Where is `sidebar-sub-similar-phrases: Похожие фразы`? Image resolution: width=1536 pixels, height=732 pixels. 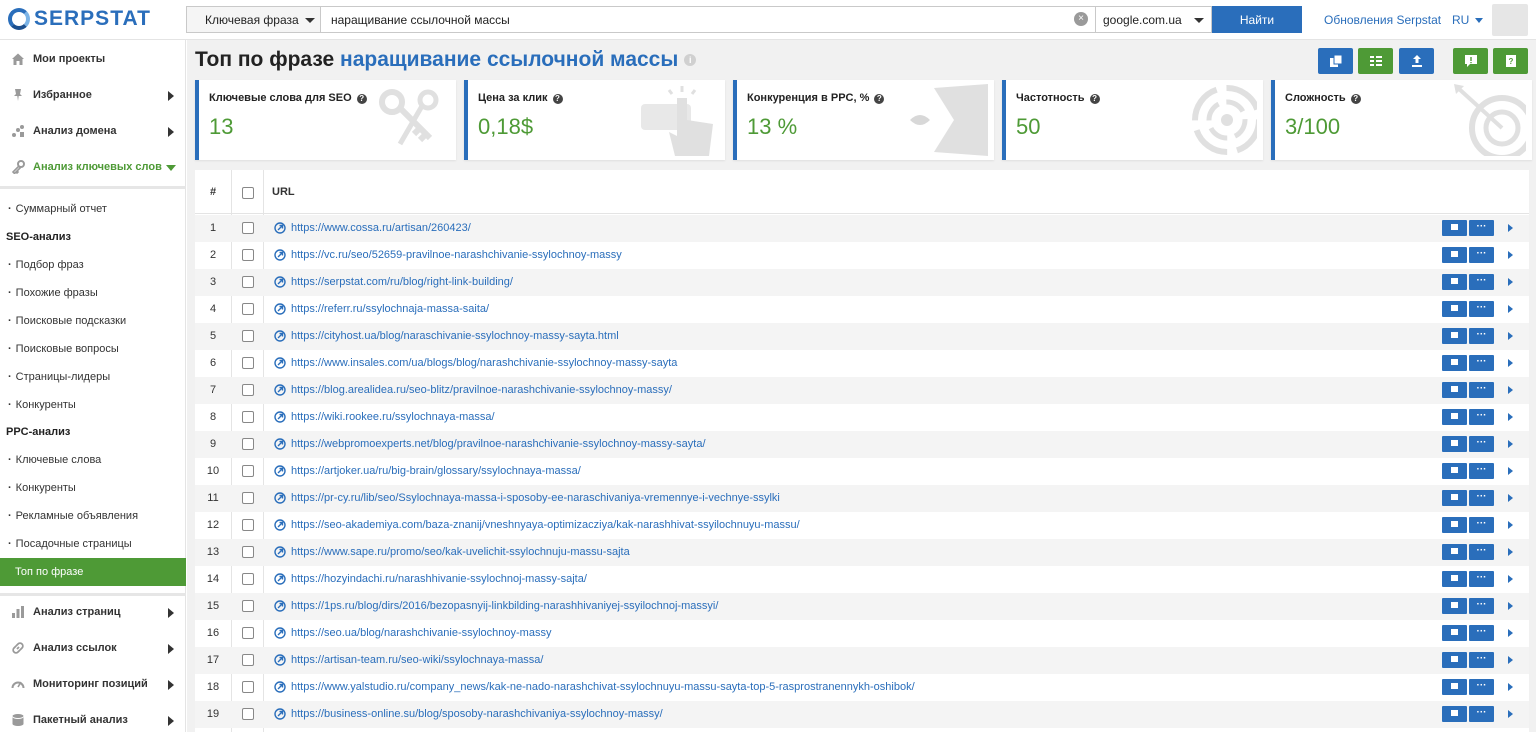 sidebar-sub-similar-phrases: Похожие фразы is located at coordinates (93, 293).